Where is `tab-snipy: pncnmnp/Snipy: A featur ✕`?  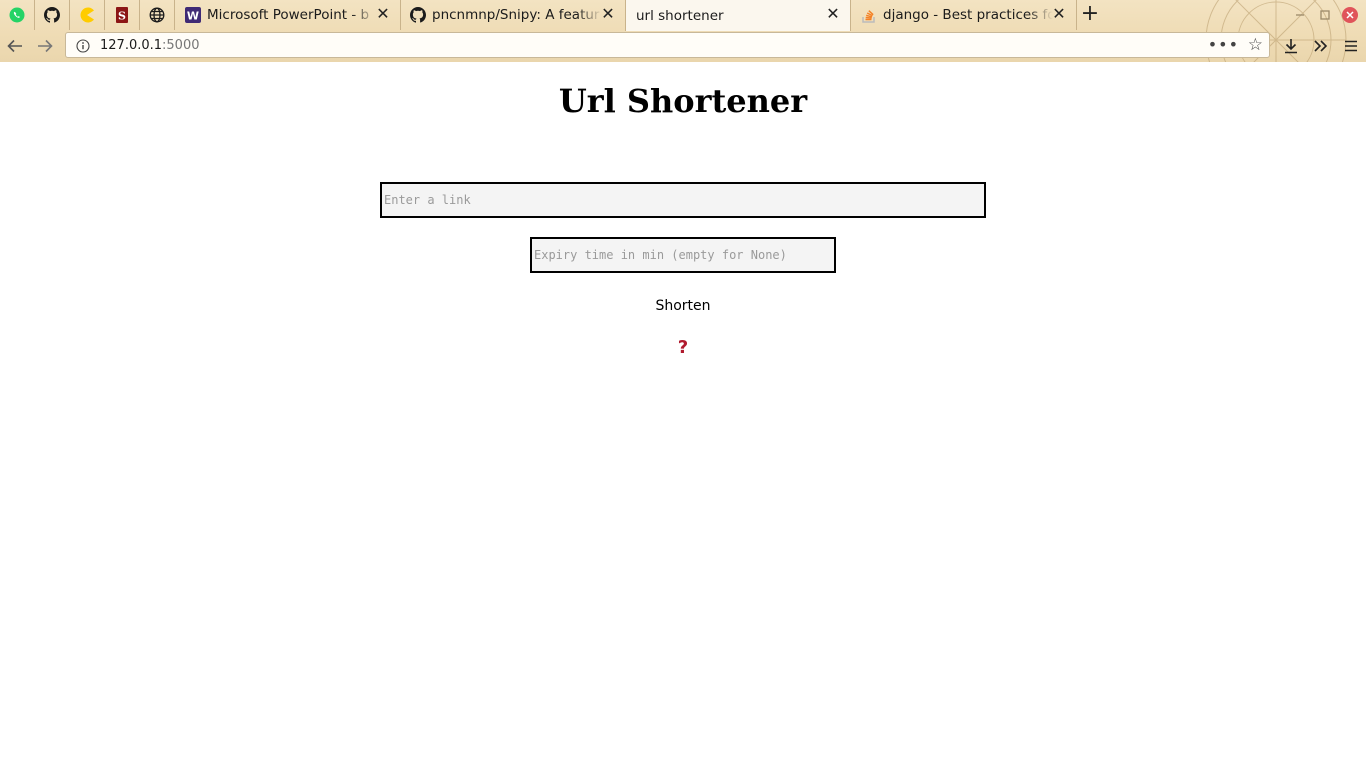 tab-snipy: pncnmnp/Snipy: A featur ✕ is located at coordinates (513, 15).